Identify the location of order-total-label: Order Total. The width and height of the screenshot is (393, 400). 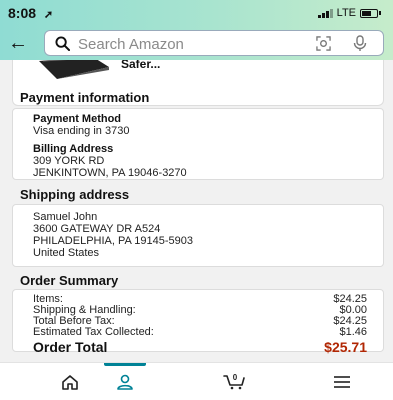
(70, 347).